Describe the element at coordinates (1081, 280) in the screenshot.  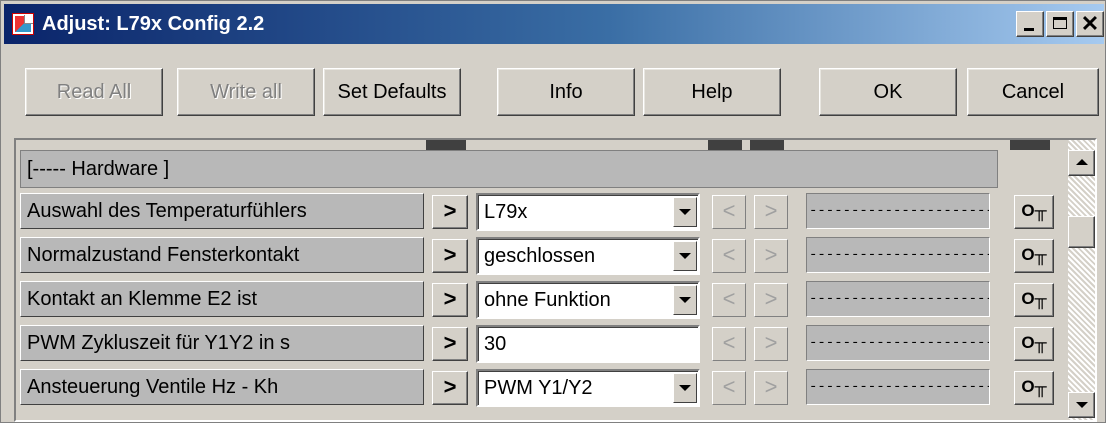
I see `vertical-scrollbar` at that location.